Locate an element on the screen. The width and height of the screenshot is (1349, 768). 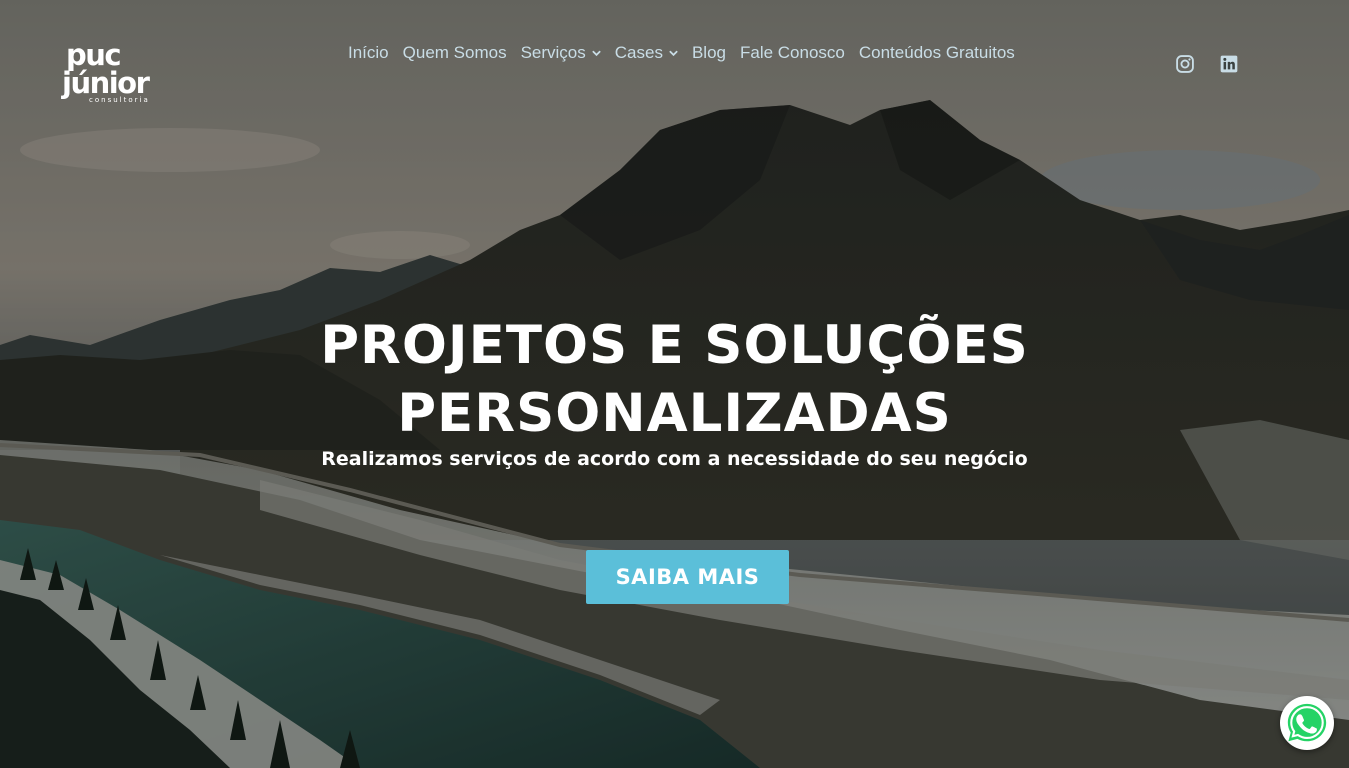
saiba-mais-button: SAIBA MAIS is located at coordinates (687, 577).